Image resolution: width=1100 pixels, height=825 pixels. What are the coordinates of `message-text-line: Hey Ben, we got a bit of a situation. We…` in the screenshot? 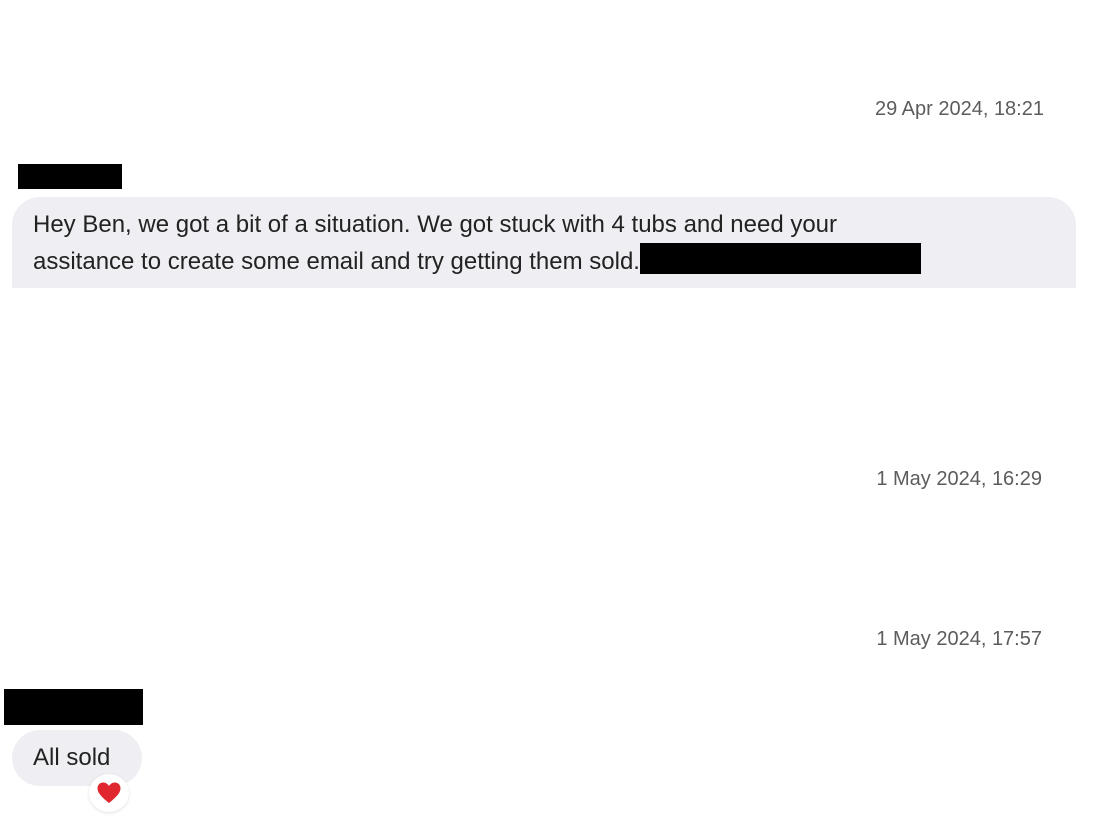 It's located at (435, 224).